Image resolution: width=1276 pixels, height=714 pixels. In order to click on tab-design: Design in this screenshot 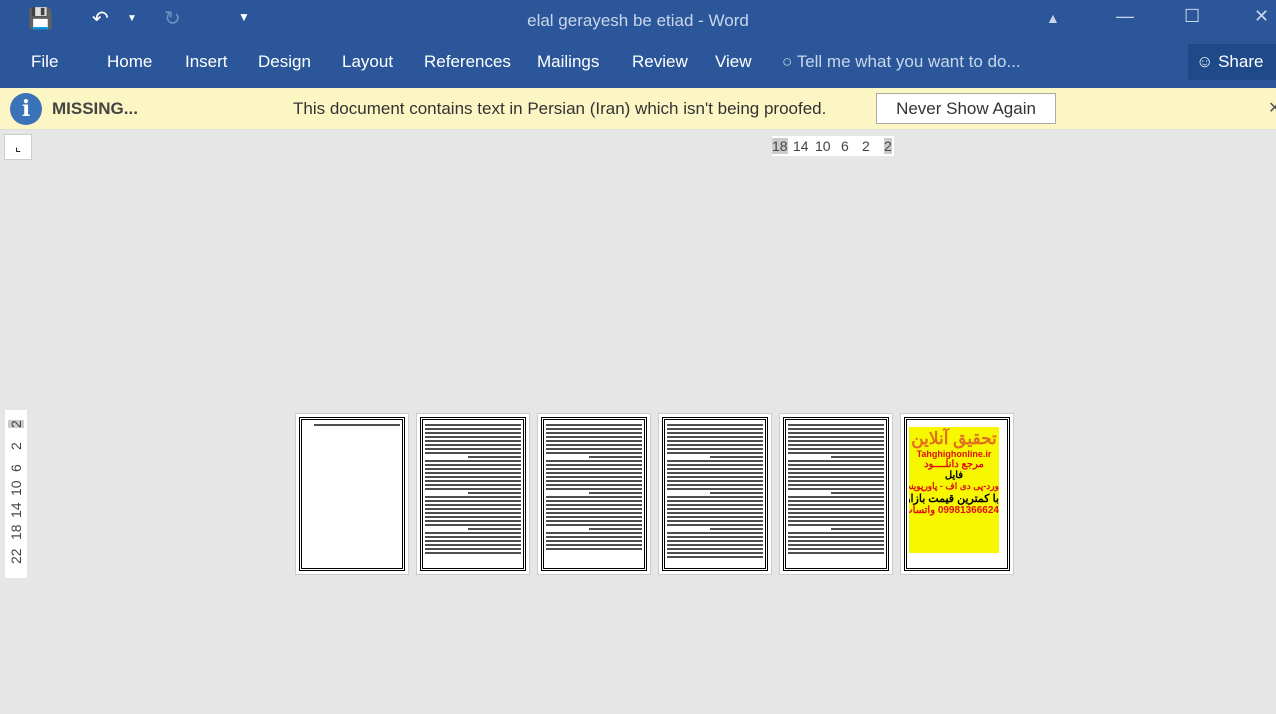, I will do `click(284, 62)`.